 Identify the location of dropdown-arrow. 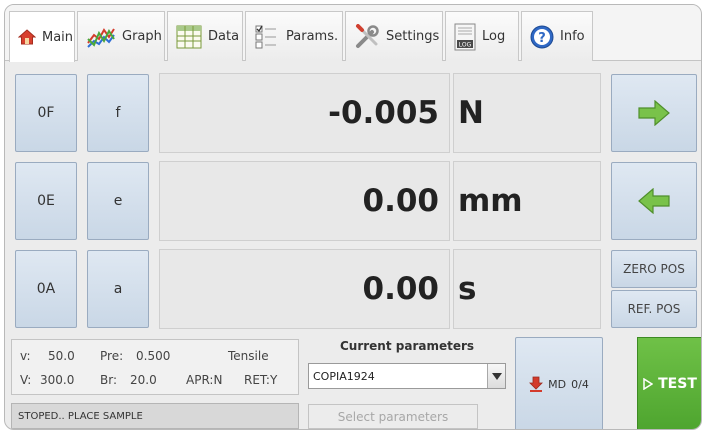
(496, 376).